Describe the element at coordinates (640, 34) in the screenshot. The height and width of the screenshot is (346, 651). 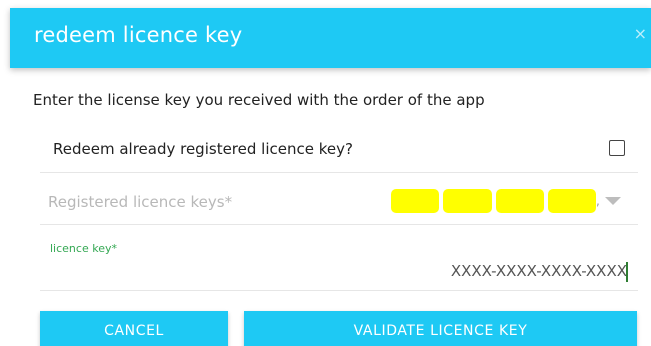
I see `close-icon: ×` at that location.